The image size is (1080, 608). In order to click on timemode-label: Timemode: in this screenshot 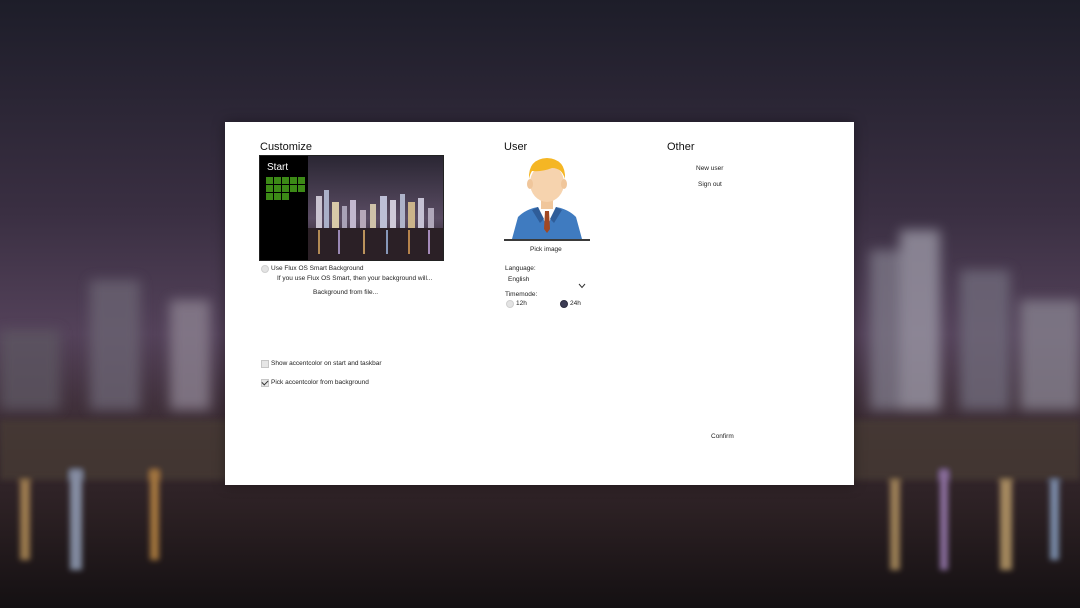, I will do `click(521, 294)`.